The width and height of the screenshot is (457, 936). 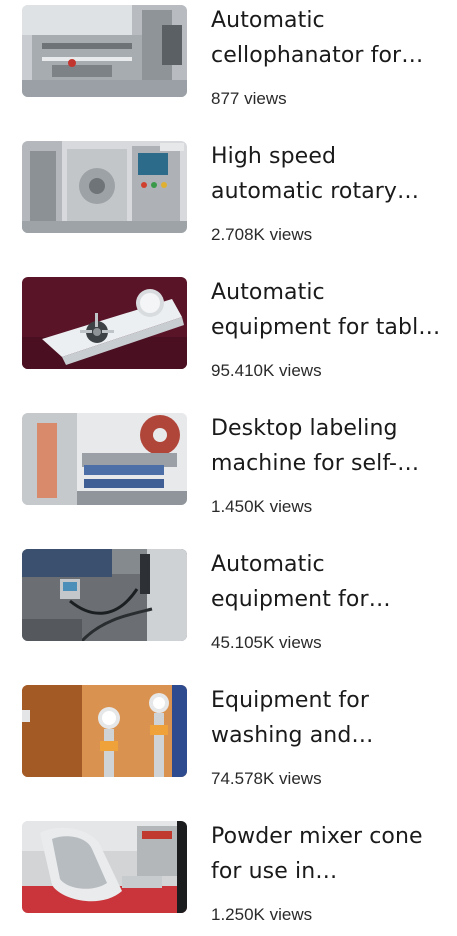 I want to click on view-count: 95.410K views, so click(x=266, y=370).